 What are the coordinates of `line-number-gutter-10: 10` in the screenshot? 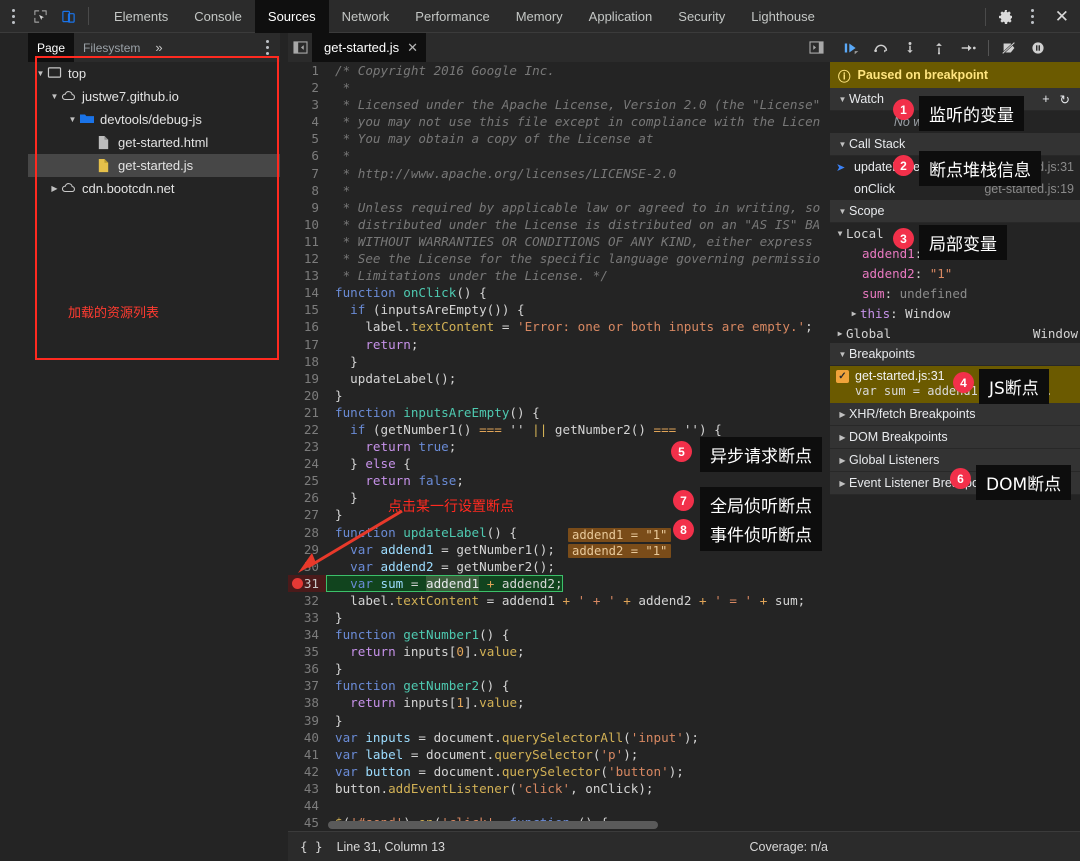 It's located at (307, 224).